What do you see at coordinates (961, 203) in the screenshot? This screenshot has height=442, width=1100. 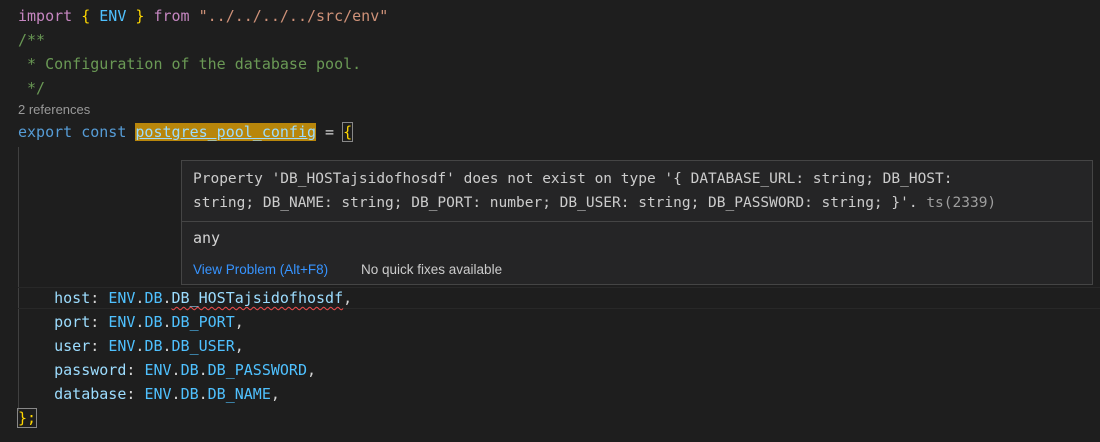 I see `error-code: ts(2339)` at bounding box center [961, 203].